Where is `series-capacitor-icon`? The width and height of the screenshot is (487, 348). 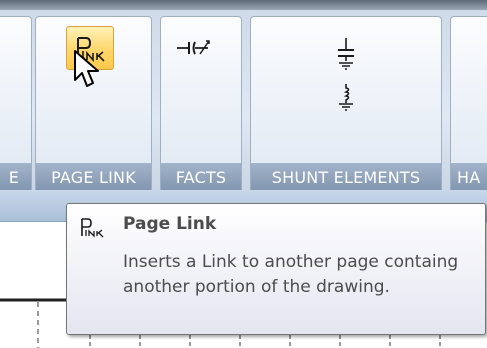 series-capacitor-icon is located at coordinates (194, 48).